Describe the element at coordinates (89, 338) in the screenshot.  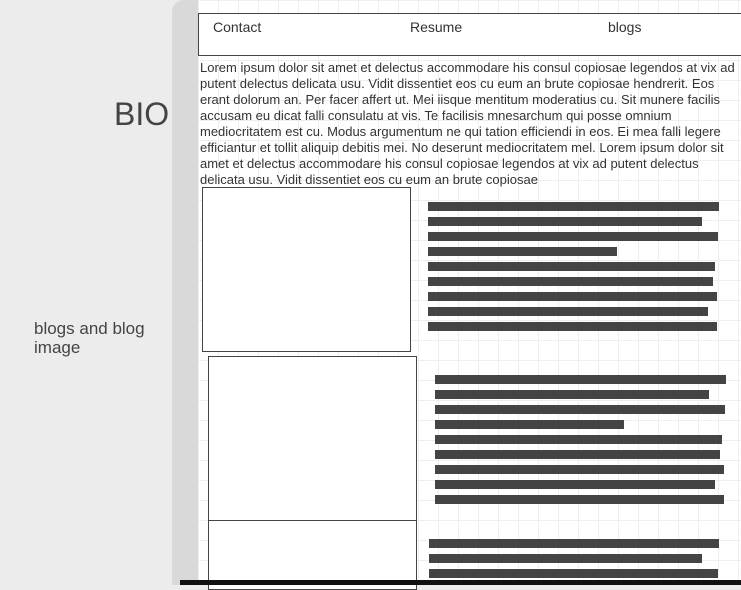
I see `blogs-section-label: blogs and blog image` at that location.